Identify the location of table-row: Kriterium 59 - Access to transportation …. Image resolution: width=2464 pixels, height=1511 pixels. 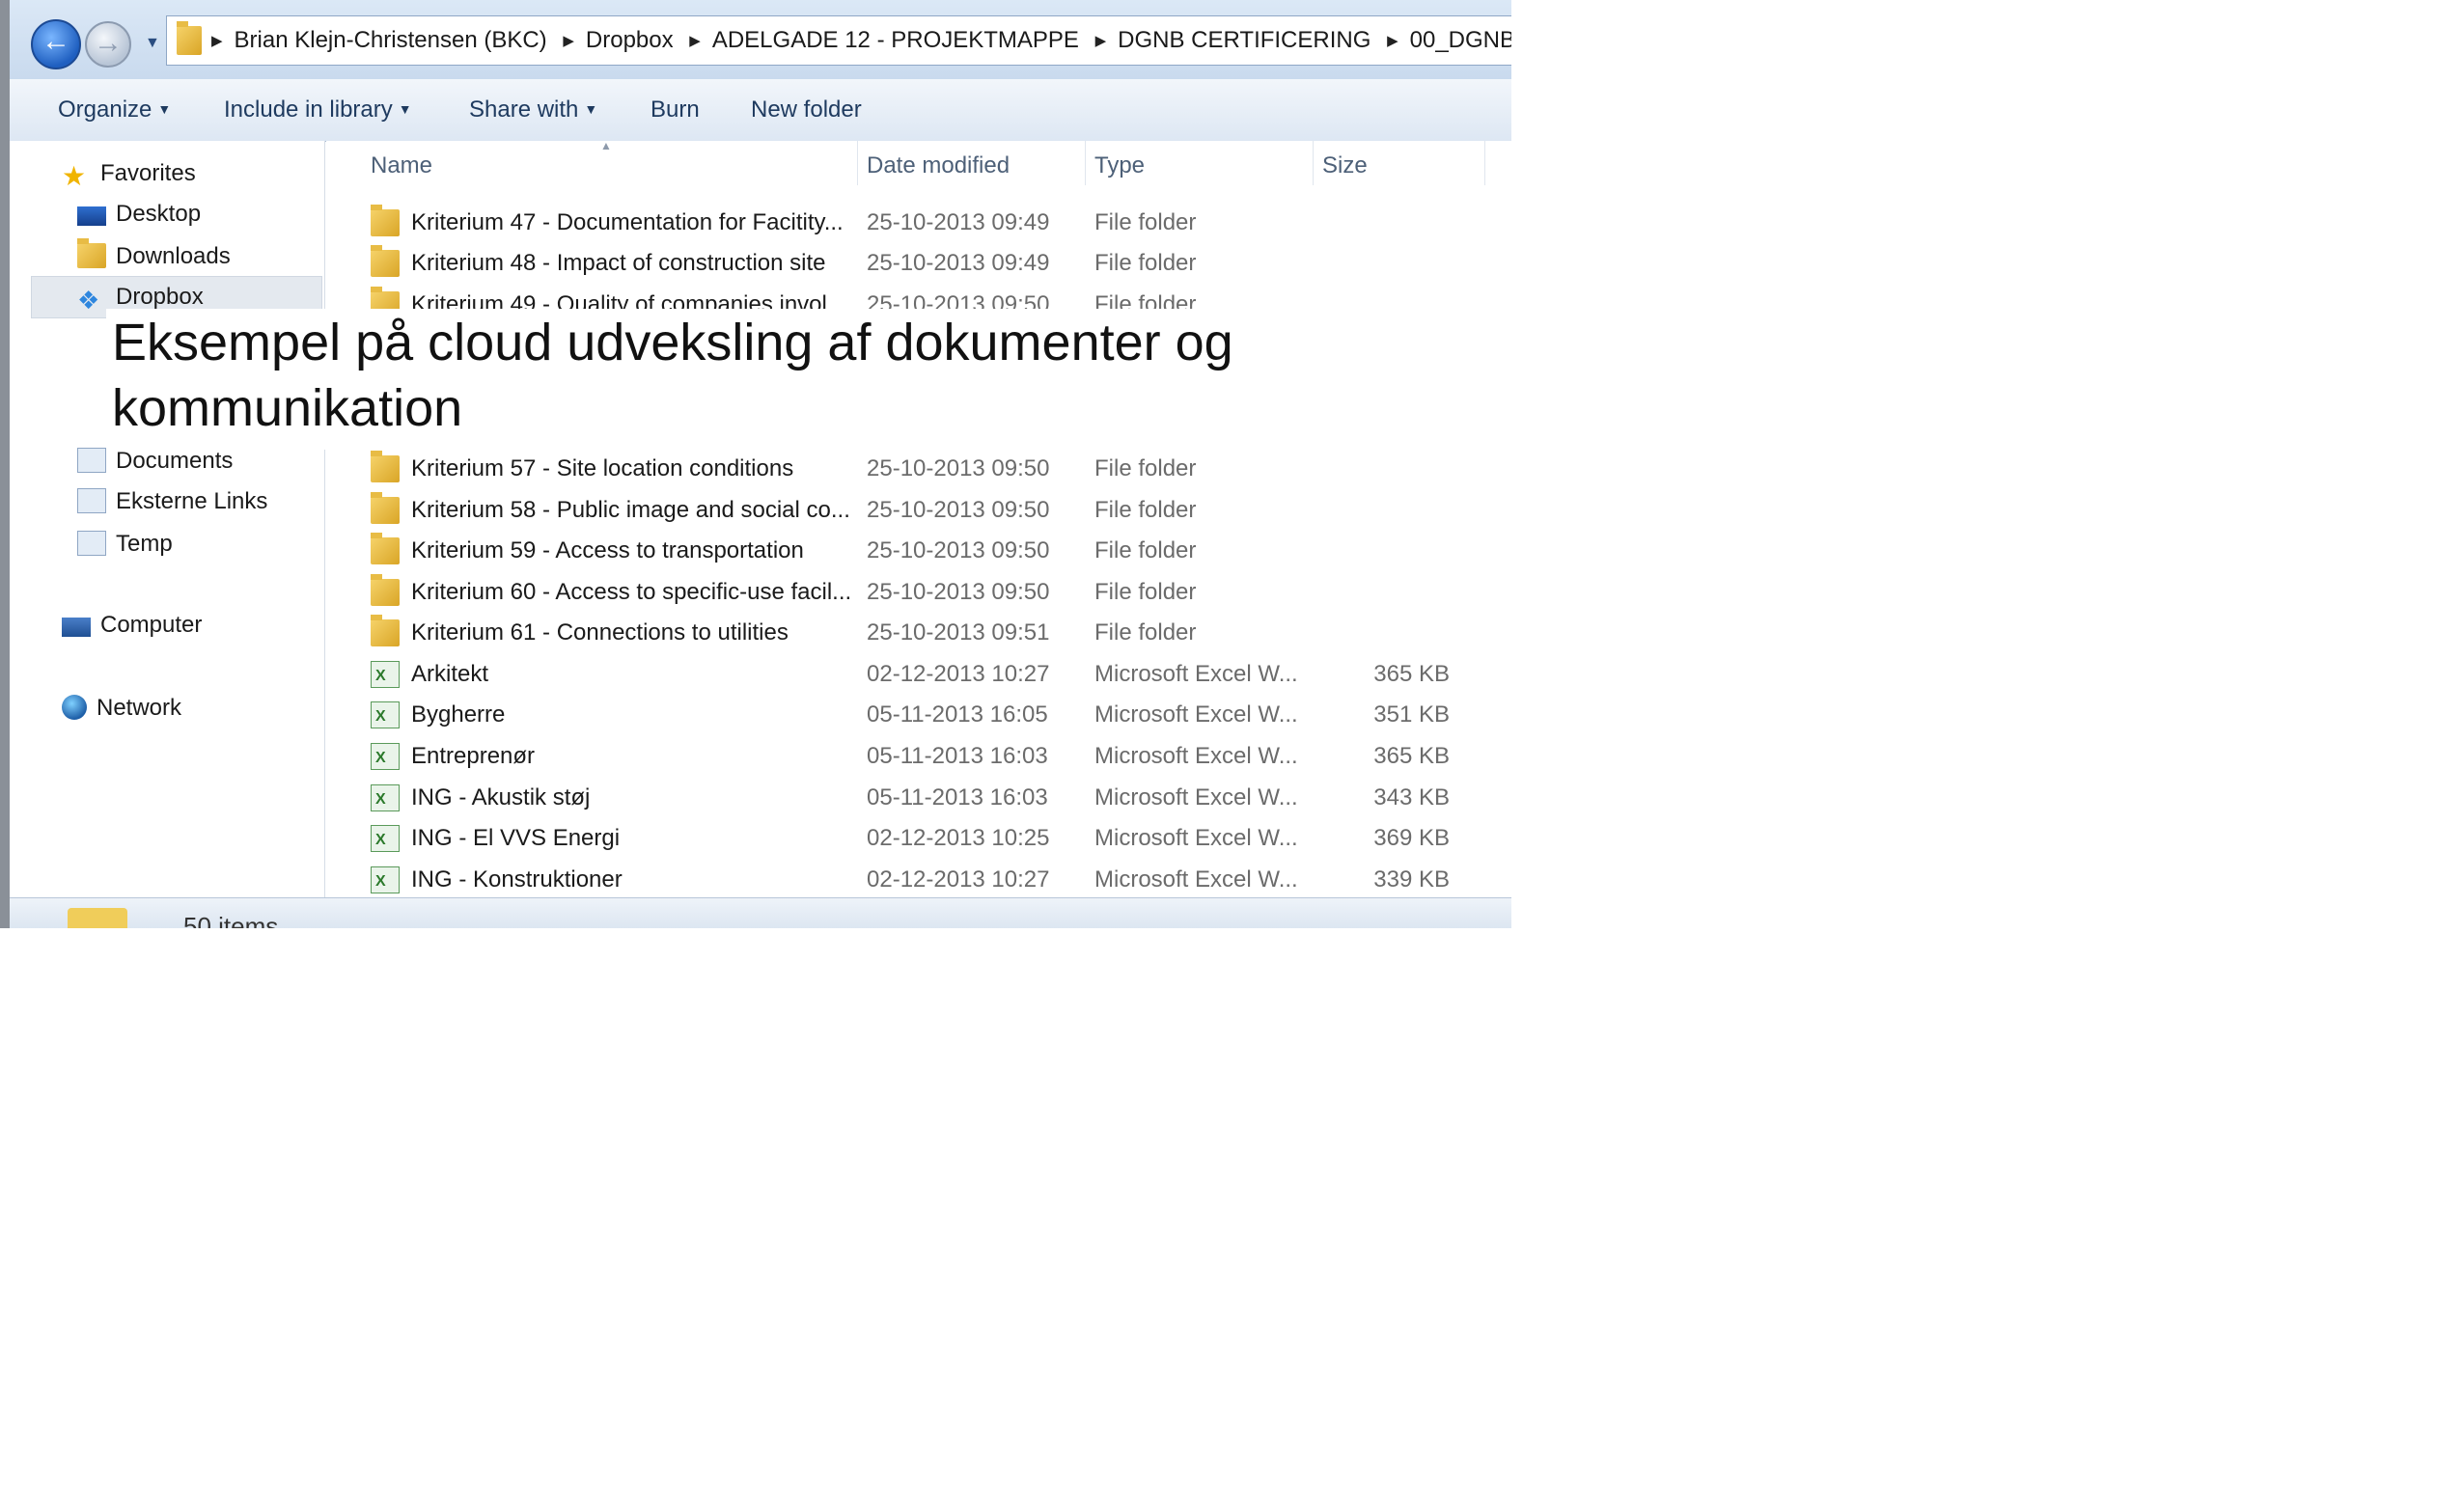
(918, 551).